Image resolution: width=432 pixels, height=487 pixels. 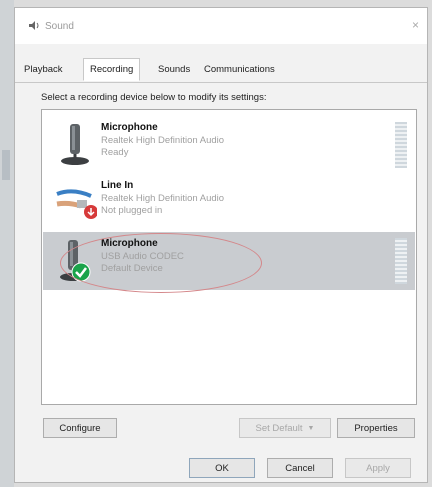 What do you see at coordinates (174, 69) in the screenshot?
I see `tab-sounds: Sounds` at bounding box center [174, 69].